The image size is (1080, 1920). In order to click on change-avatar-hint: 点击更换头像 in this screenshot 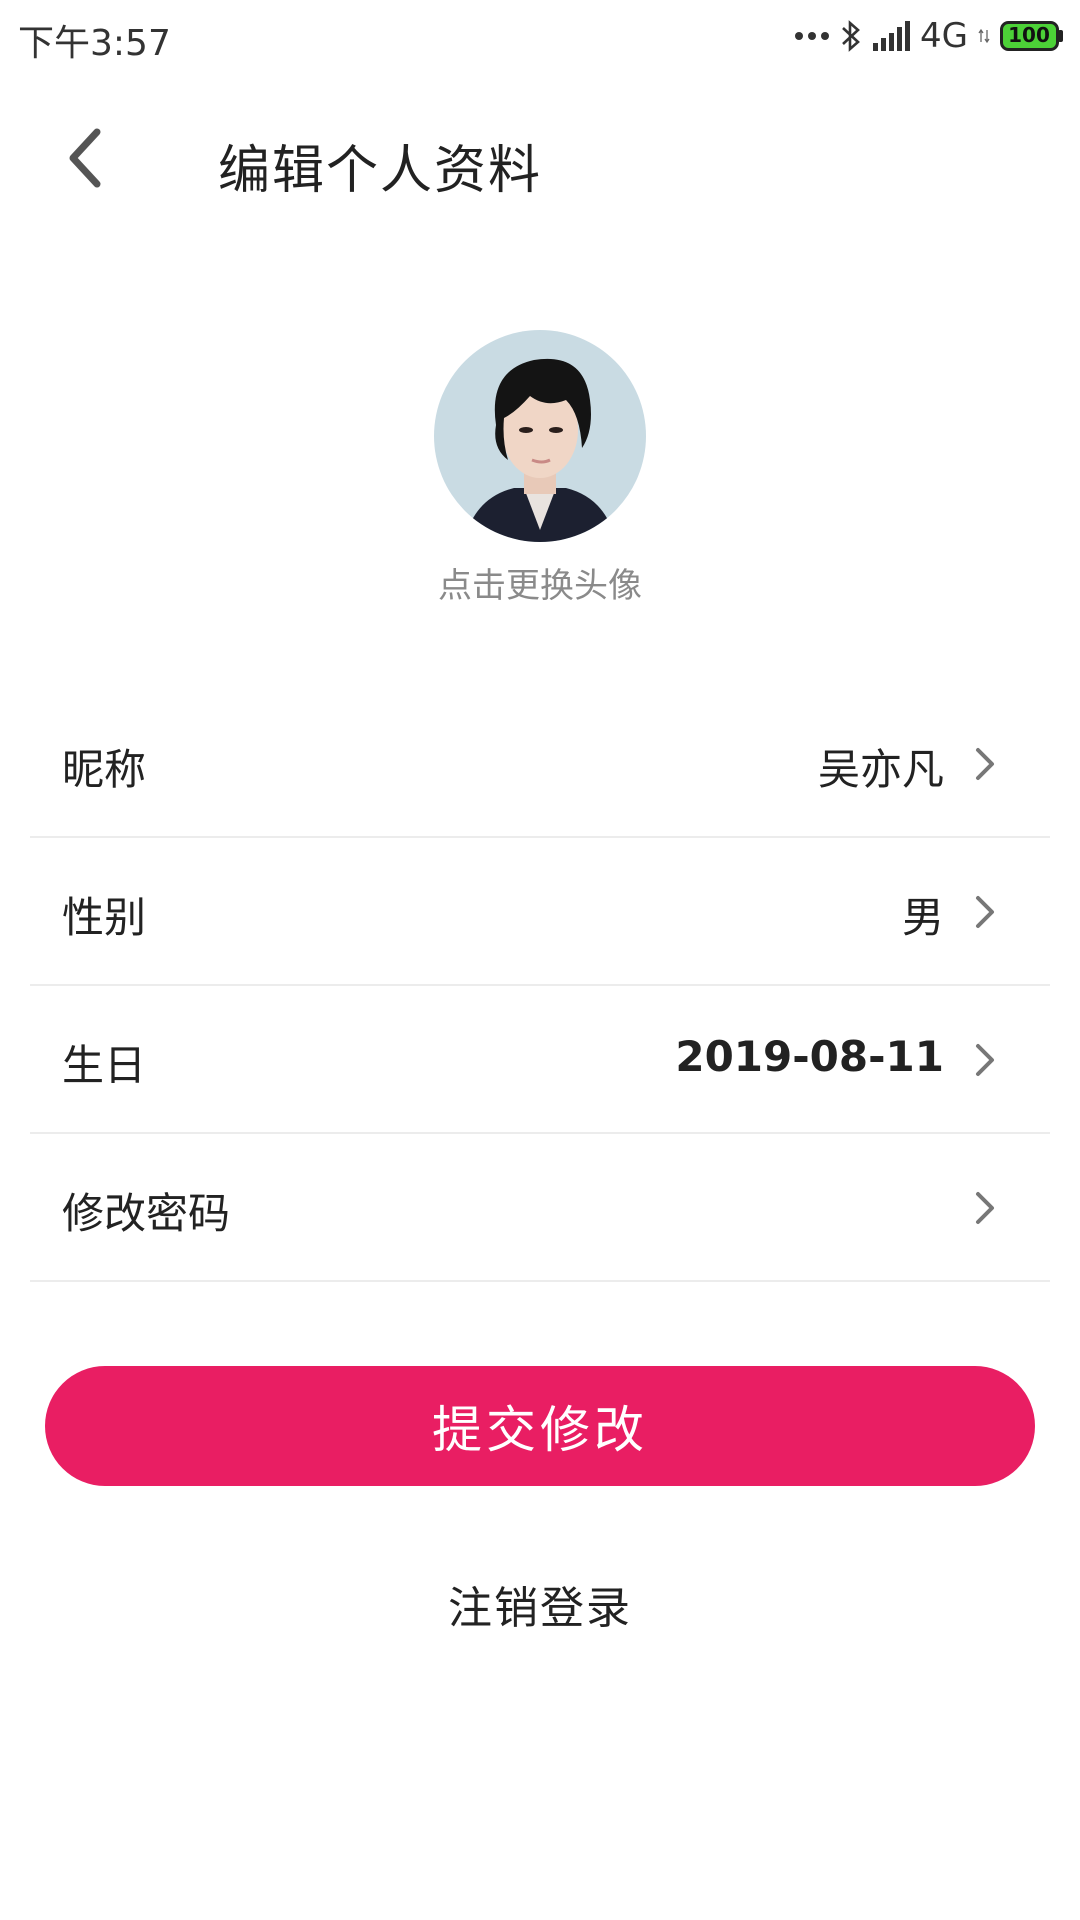, I will do `click(540, 582)`.